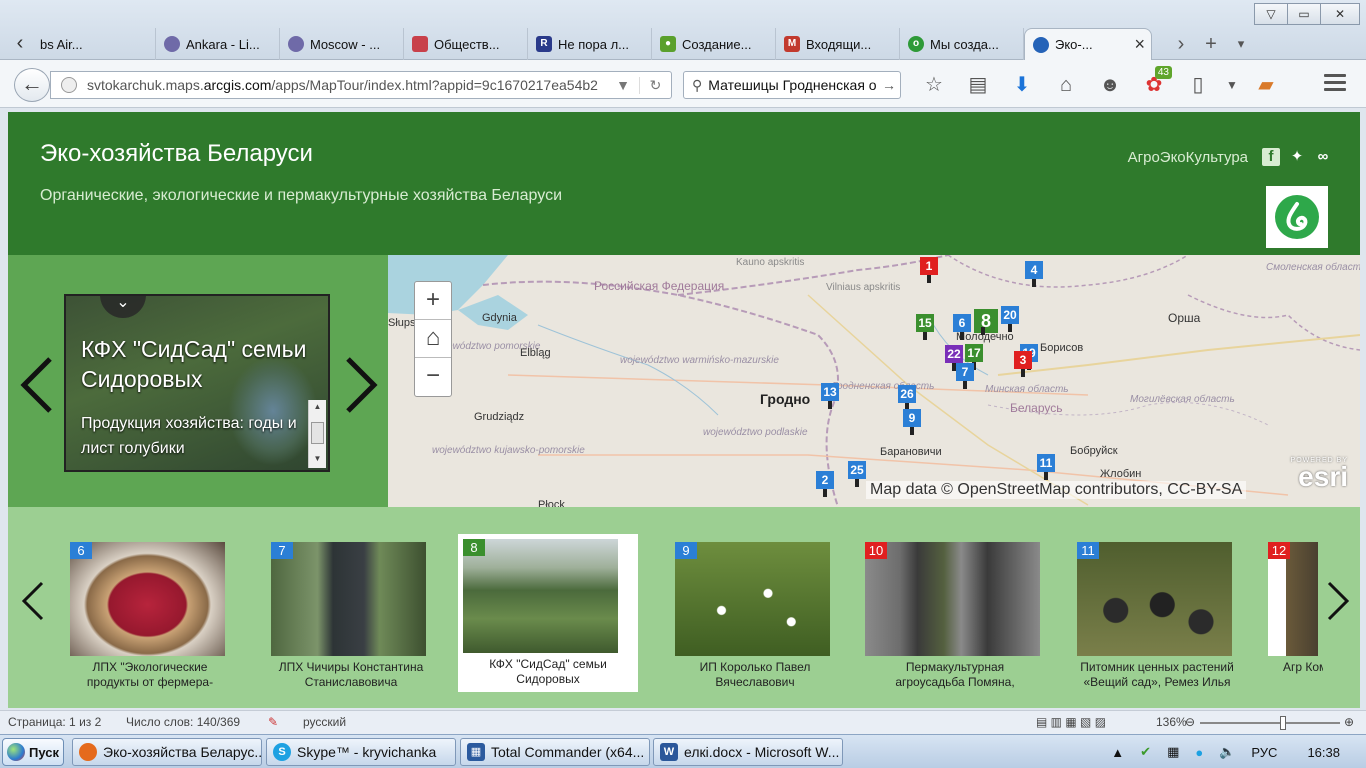 The width and height of the screenshot is (1366, 768). Describe the element at coordinates (1323, 752) in the screenshot. I see `clock: 16:38` at that location.